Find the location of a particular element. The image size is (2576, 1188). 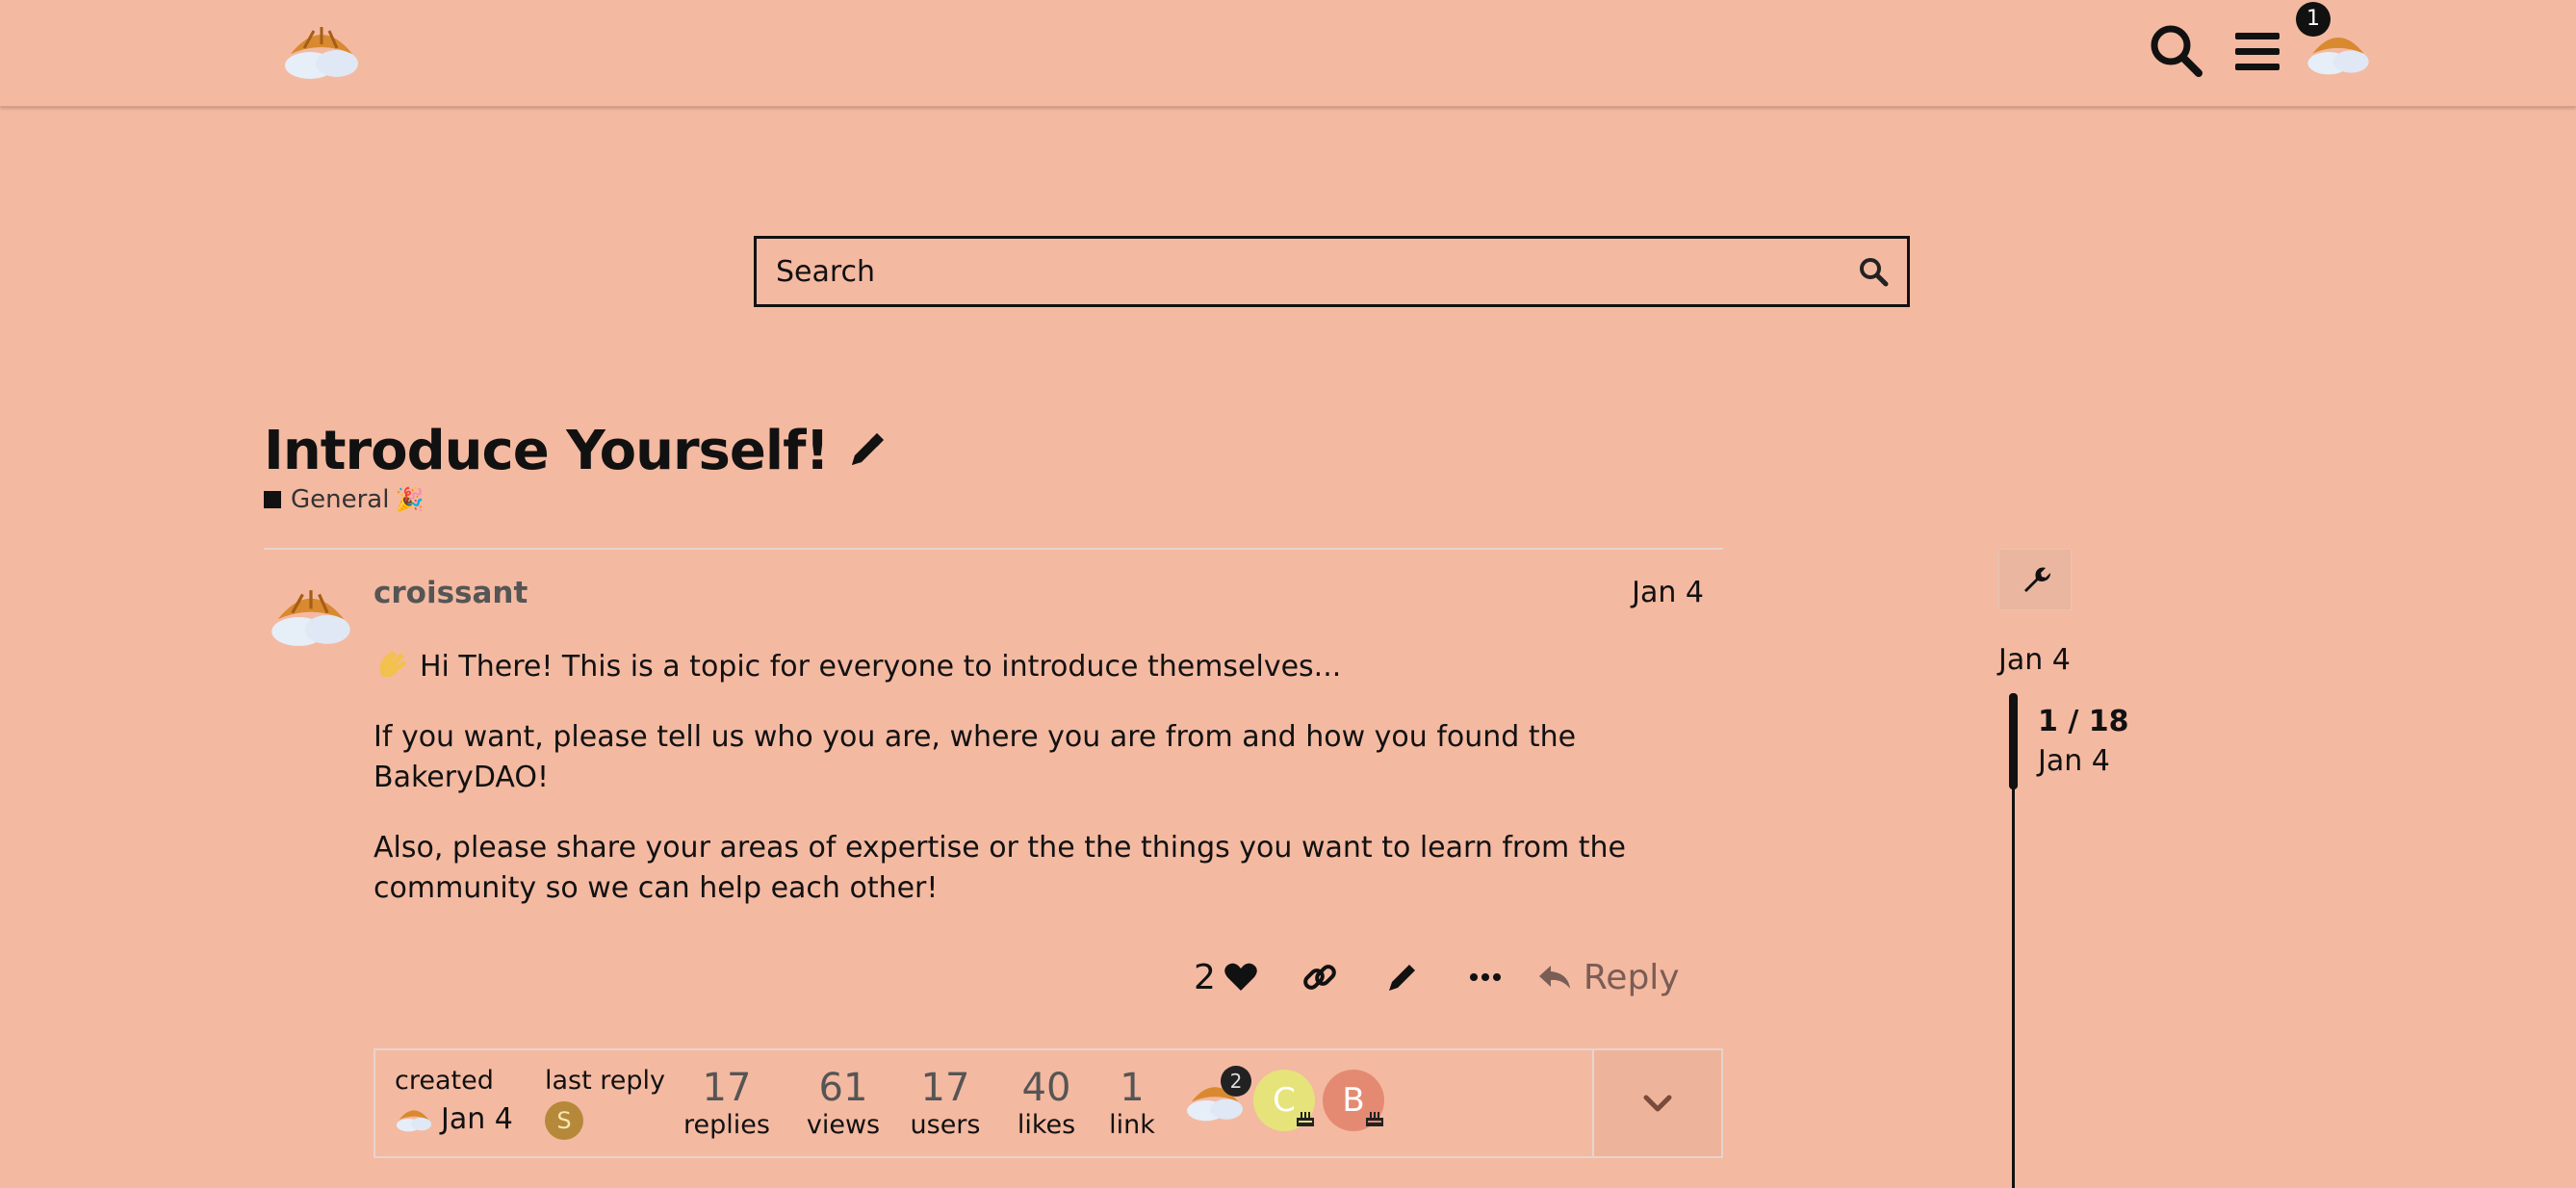

search-submit-icon is located at coordinates (1874, 271).